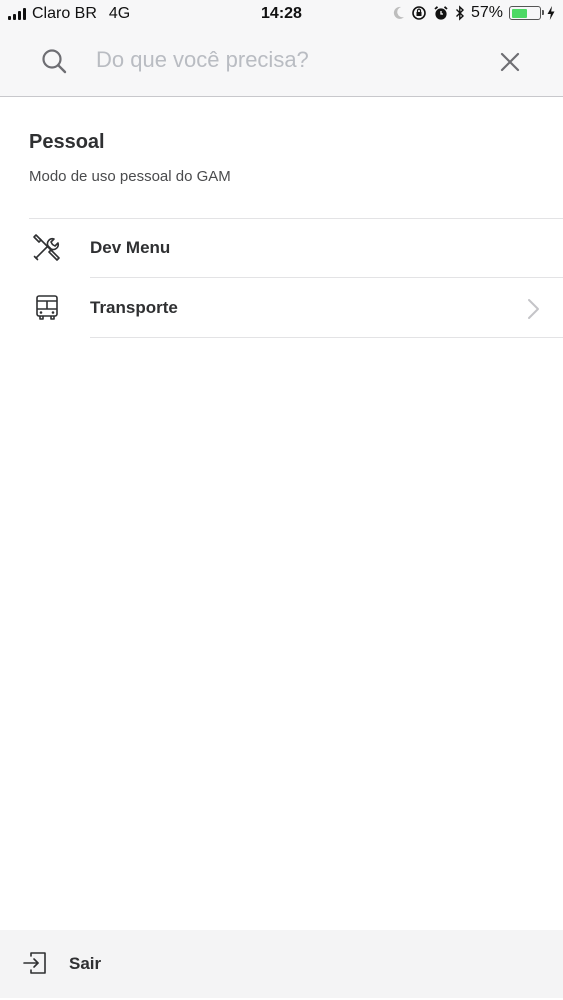  What do you see at coordinates (419, 13) in the screenshot?
I see `rotation-lock-icon` at bounding box center [419, 13].